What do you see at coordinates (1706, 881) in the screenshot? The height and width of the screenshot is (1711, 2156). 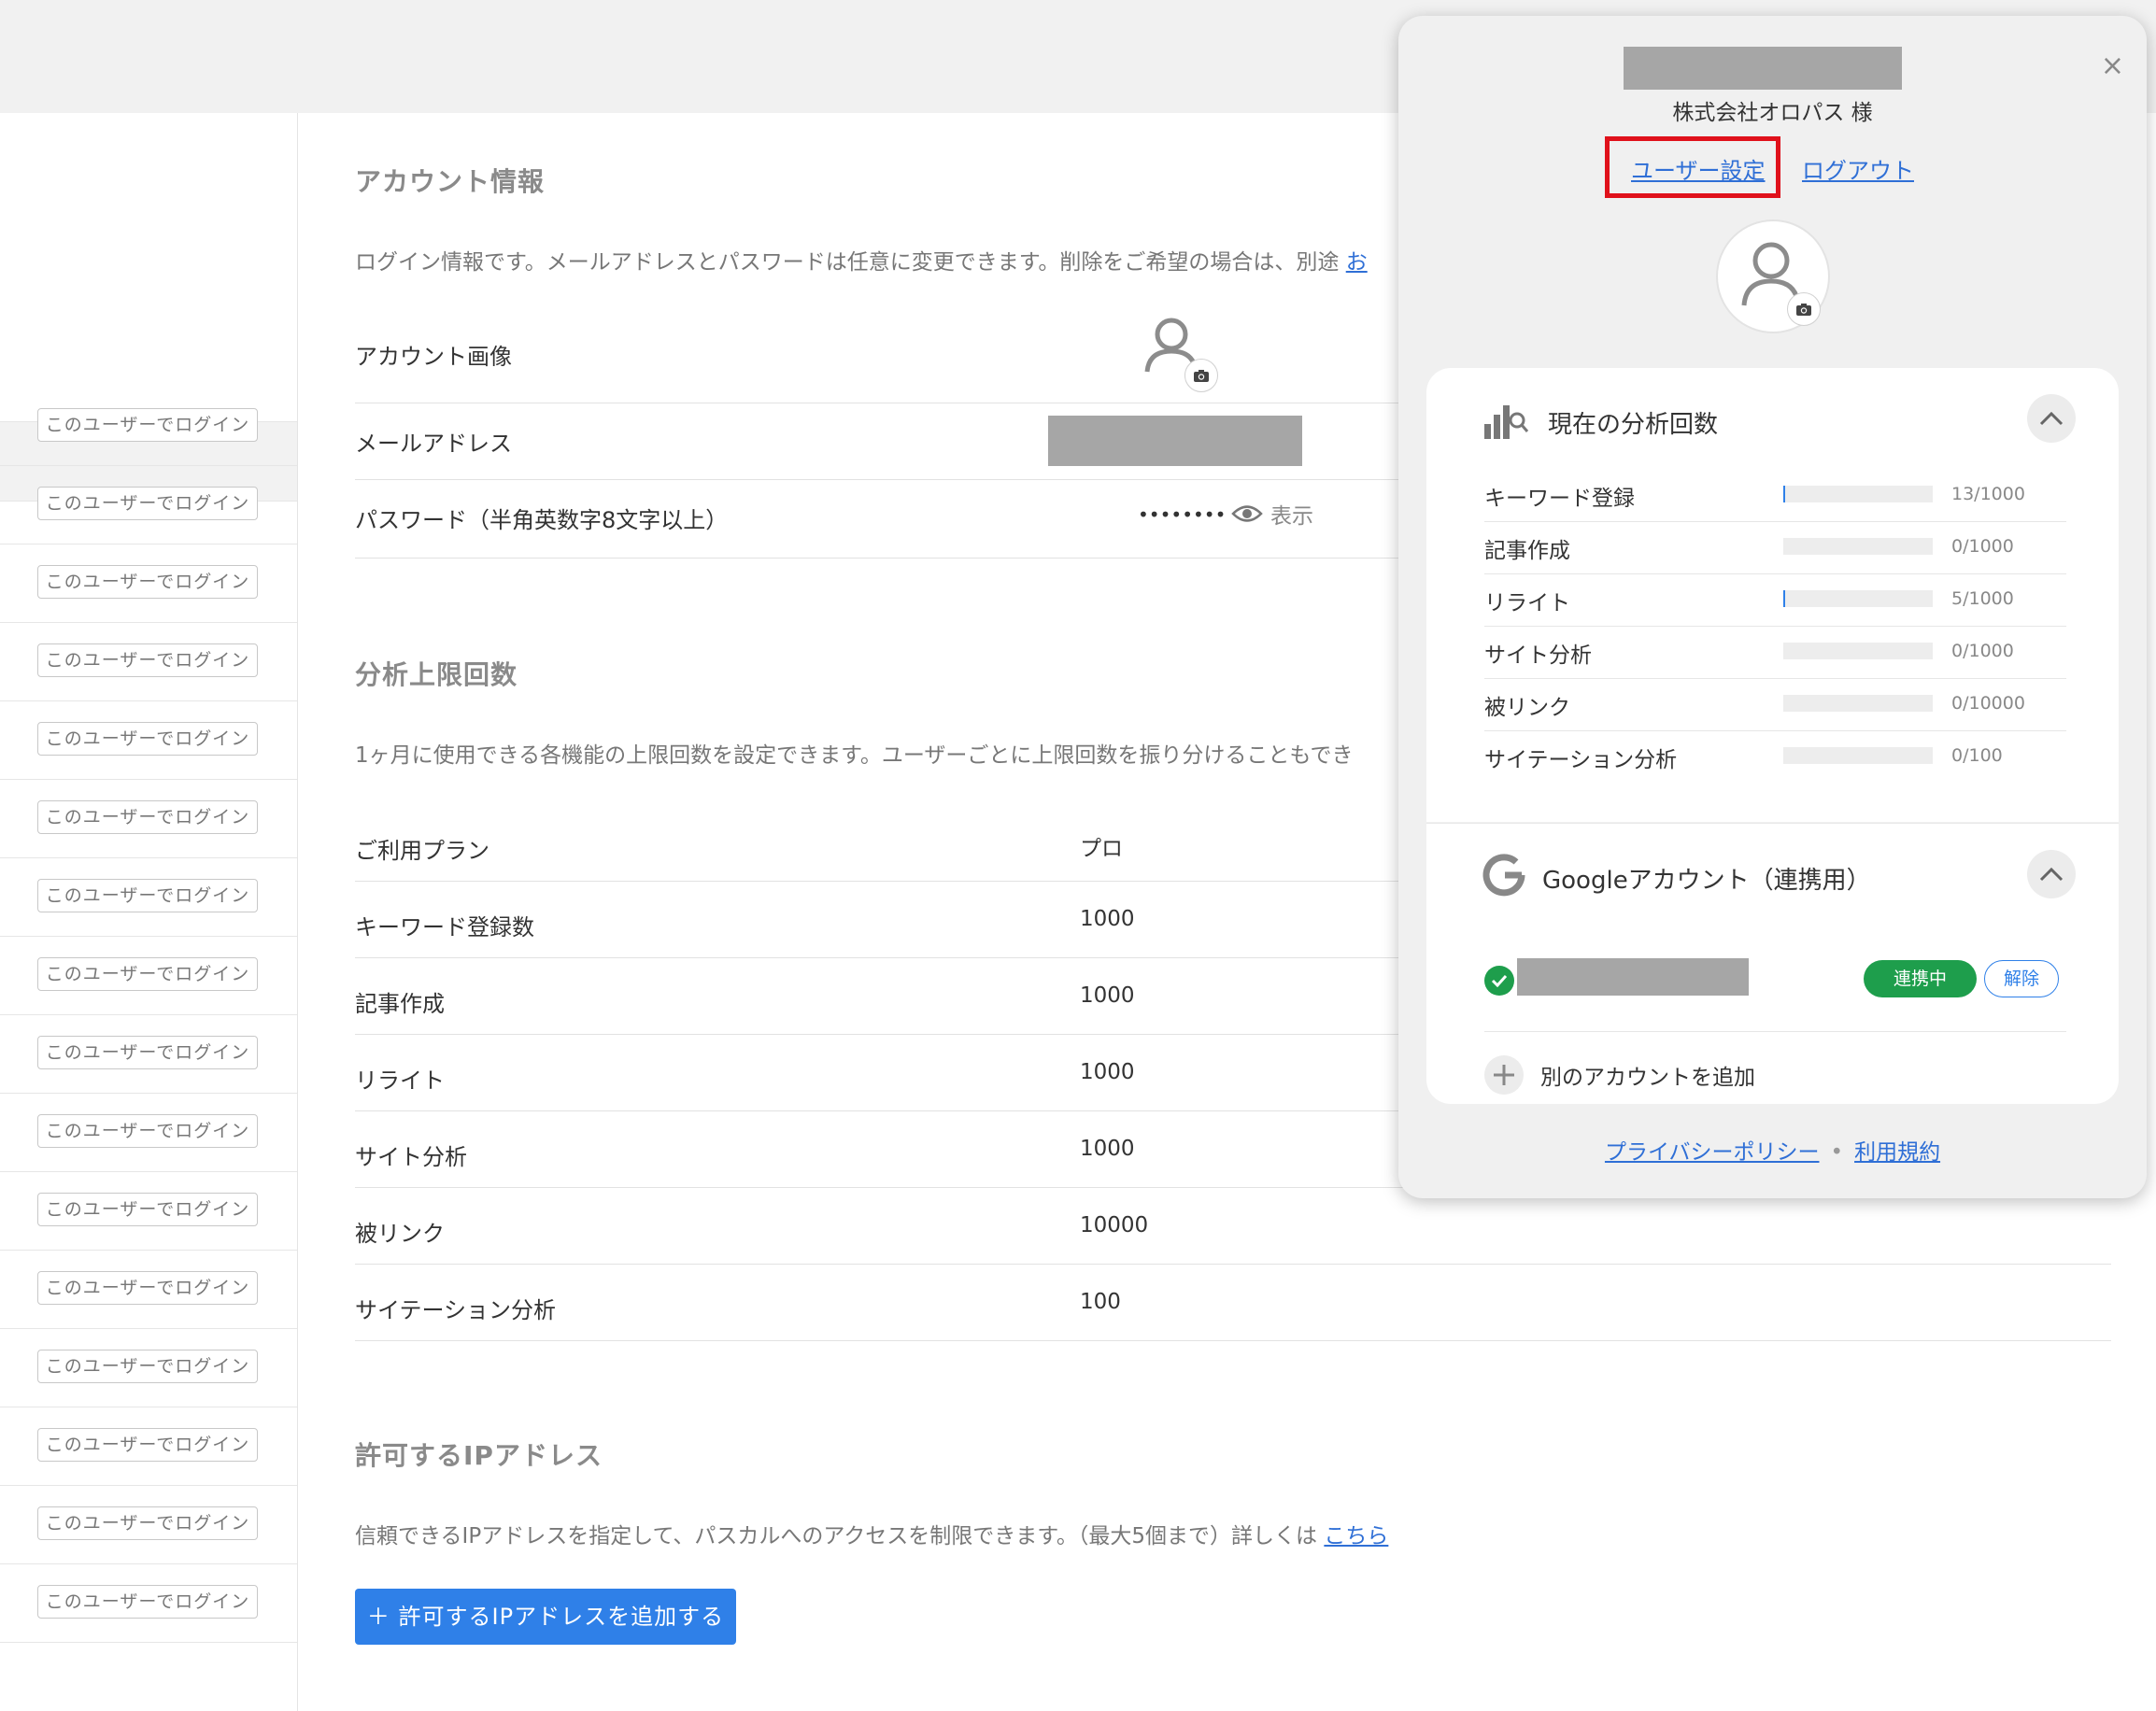 I see `google-title: Googleアカウント（連携用）` at bounding box center [1706, 881].